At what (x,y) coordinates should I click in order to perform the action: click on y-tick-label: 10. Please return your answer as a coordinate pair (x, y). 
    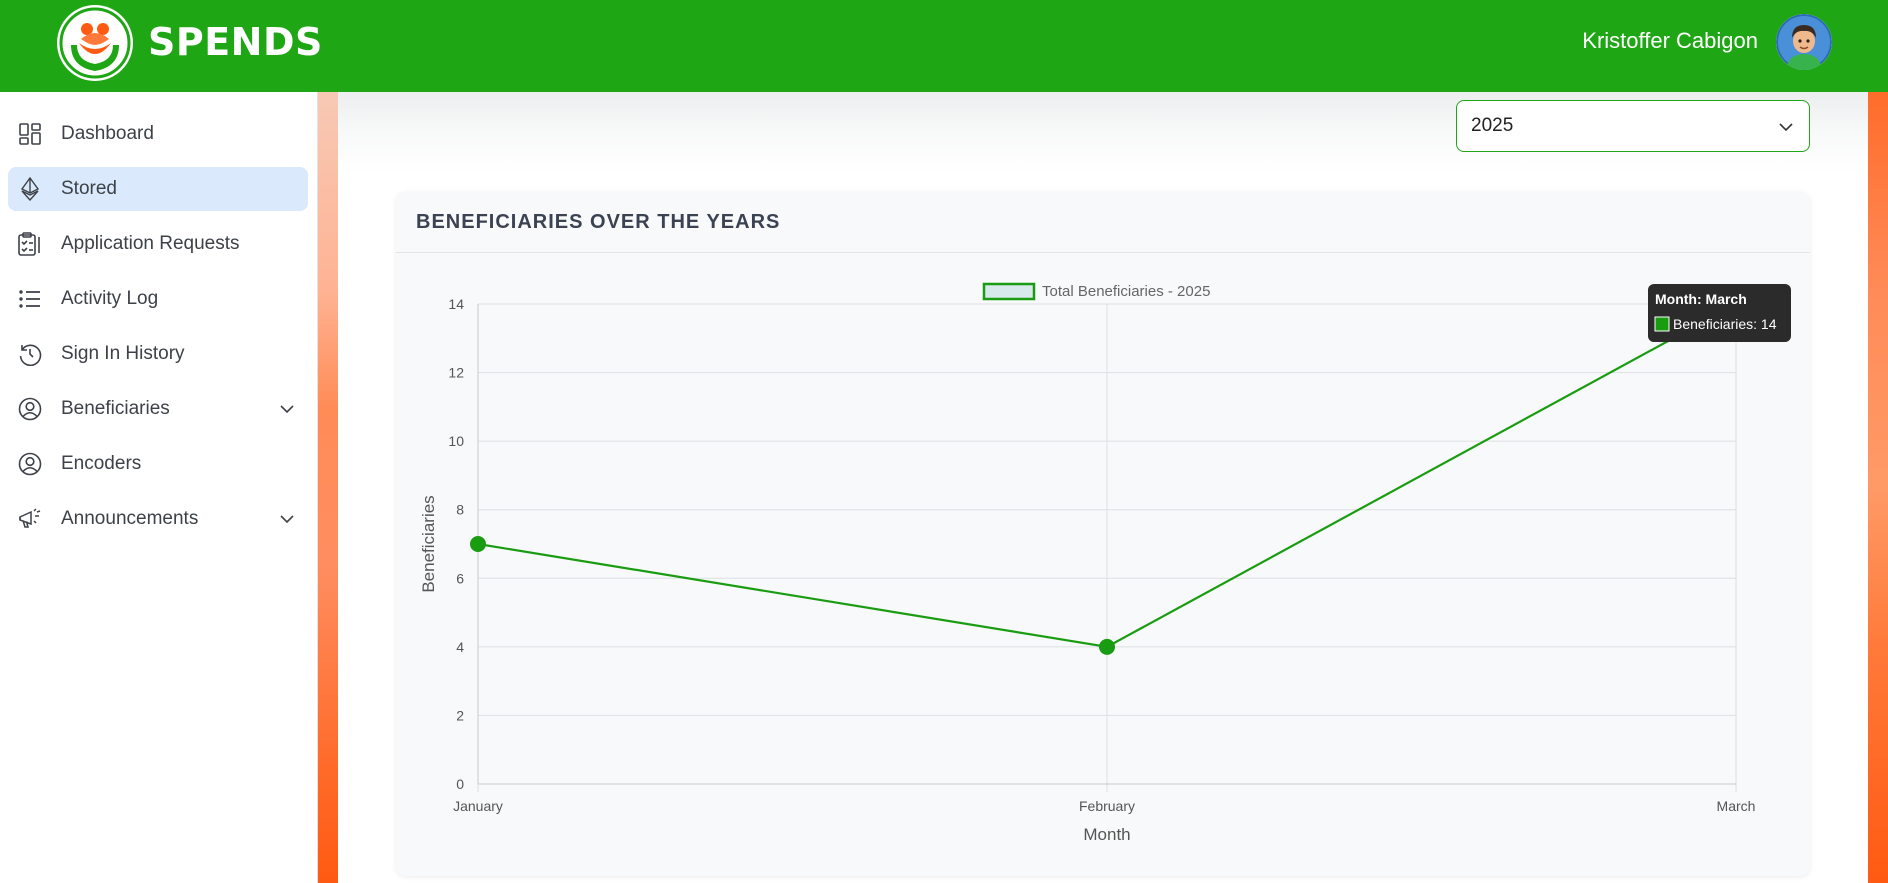
    Looking at the image, I should click on (456, 441).